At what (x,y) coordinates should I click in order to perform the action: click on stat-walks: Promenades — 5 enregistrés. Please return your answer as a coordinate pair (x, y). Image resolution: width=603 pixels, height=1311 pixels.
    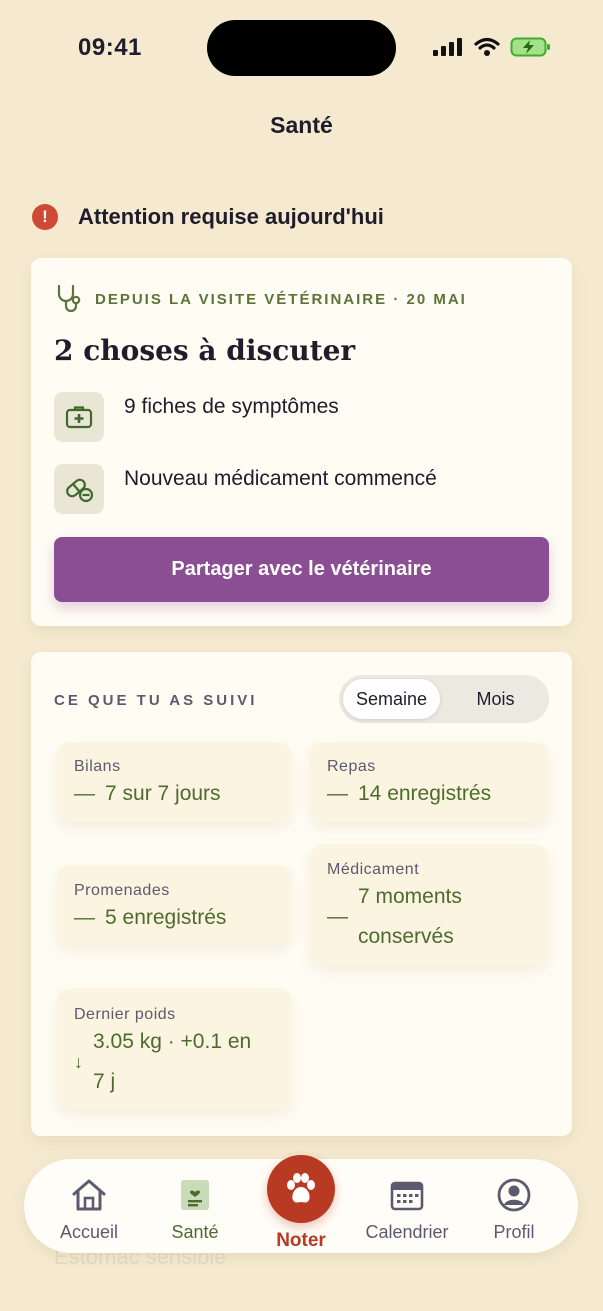
    Looking at the image, I should click on (174, 905).